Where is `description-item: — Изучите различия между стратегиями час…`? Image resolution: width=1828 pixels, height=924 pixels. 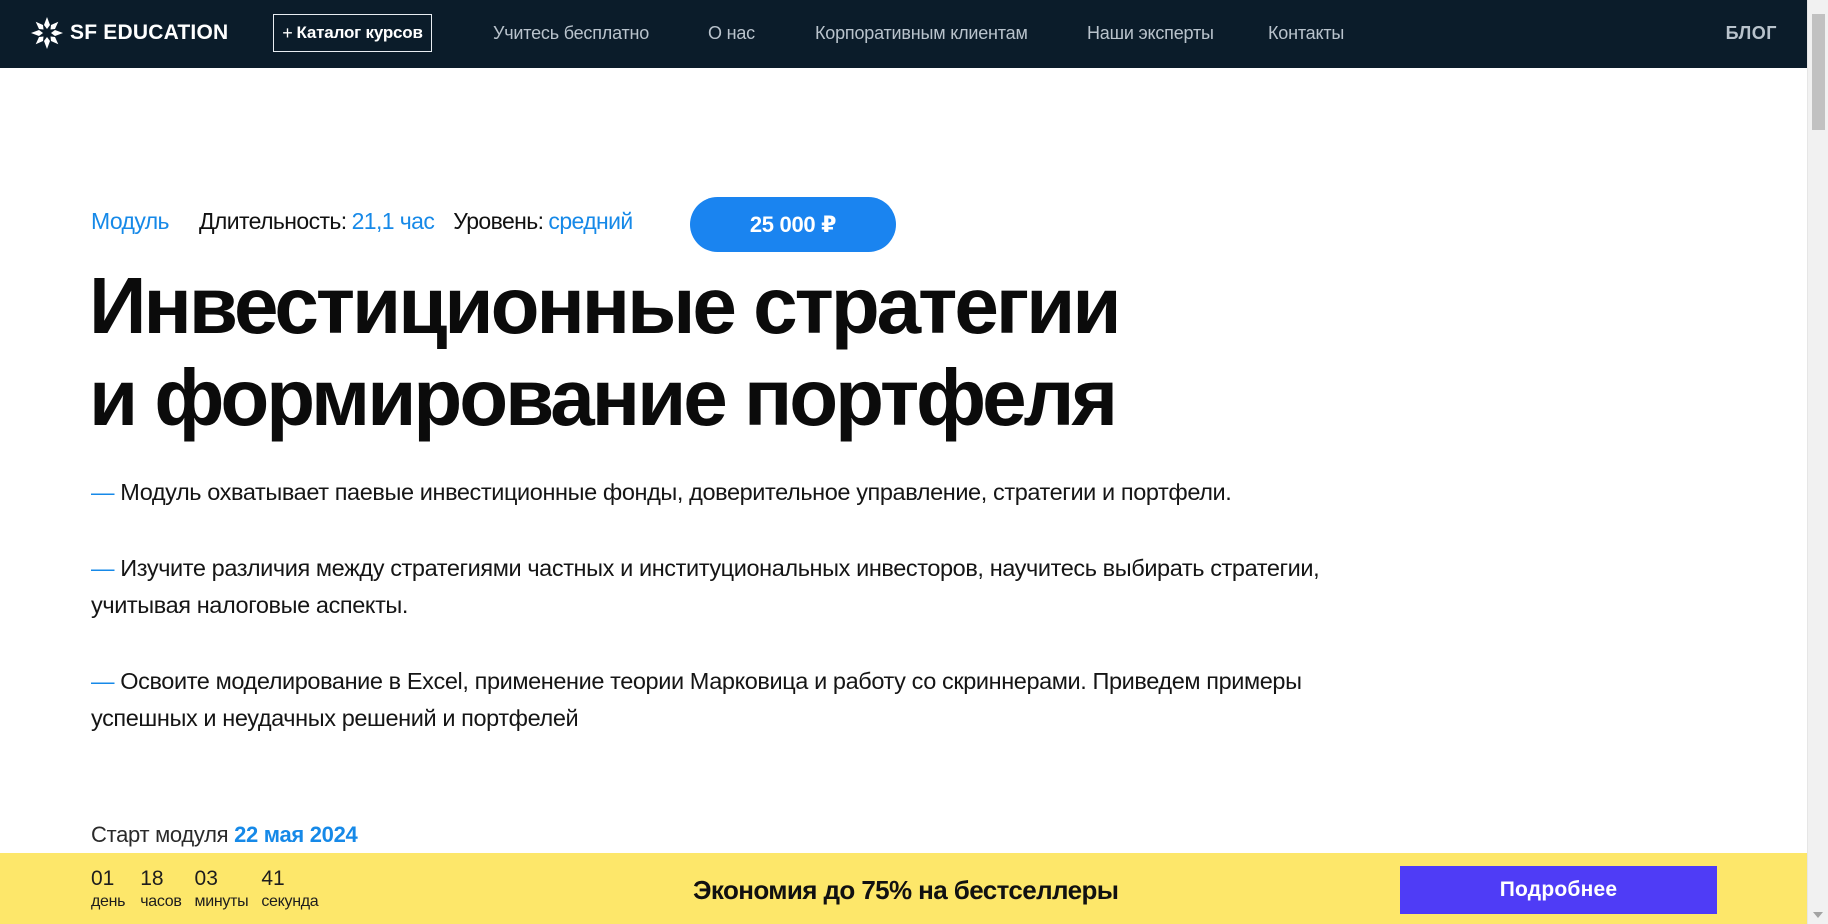 description-item: — Изучите различия между стратегиями час… is located at coordinates (711, 587).